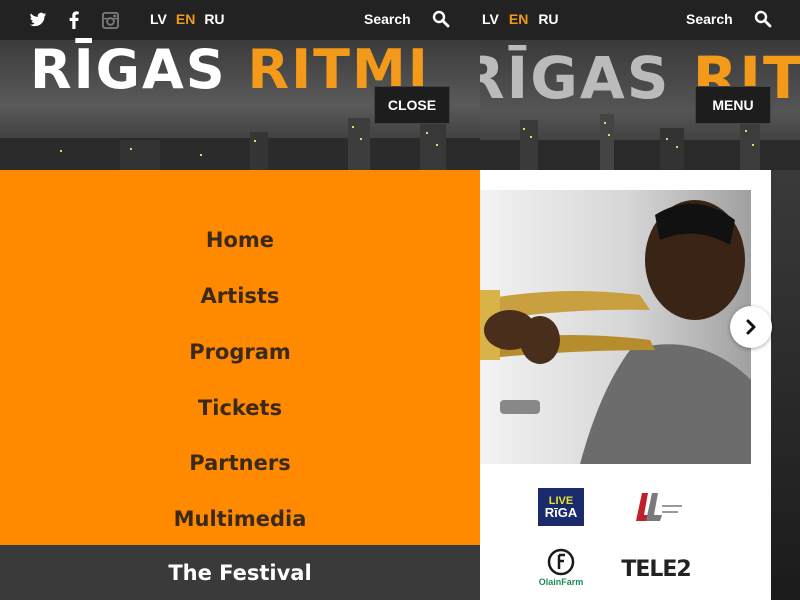  What do you see at coordinates (240, 352) in the screenshot?
I see `menu-item-program: Program` at bounding box center [240, 352].